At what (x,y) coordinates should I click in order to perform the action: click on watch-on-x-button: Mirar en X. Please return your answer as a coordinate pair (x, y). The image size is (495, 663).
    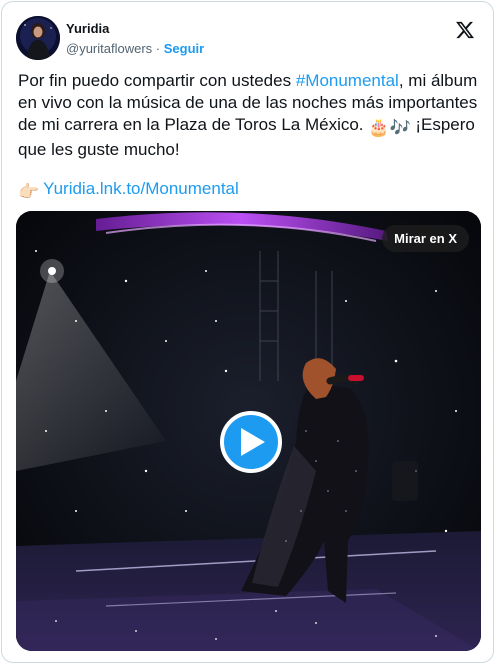
    Looking at the image, I should click on (425, 238).